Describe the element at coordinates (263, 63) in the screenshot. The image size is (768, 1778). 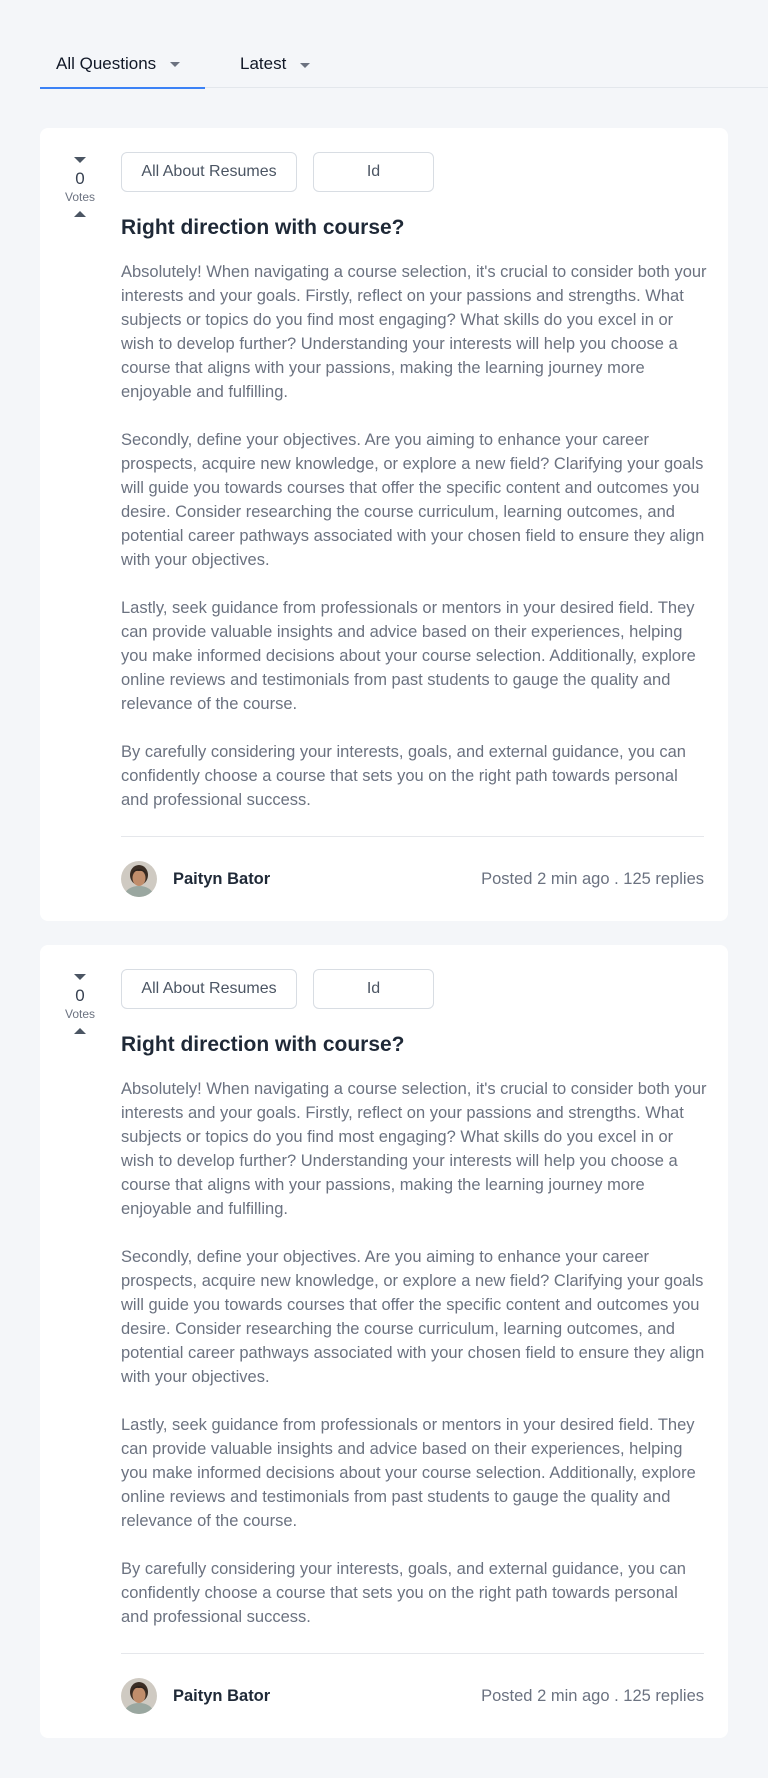
I see `sort-filter-label: Latest` at that location.